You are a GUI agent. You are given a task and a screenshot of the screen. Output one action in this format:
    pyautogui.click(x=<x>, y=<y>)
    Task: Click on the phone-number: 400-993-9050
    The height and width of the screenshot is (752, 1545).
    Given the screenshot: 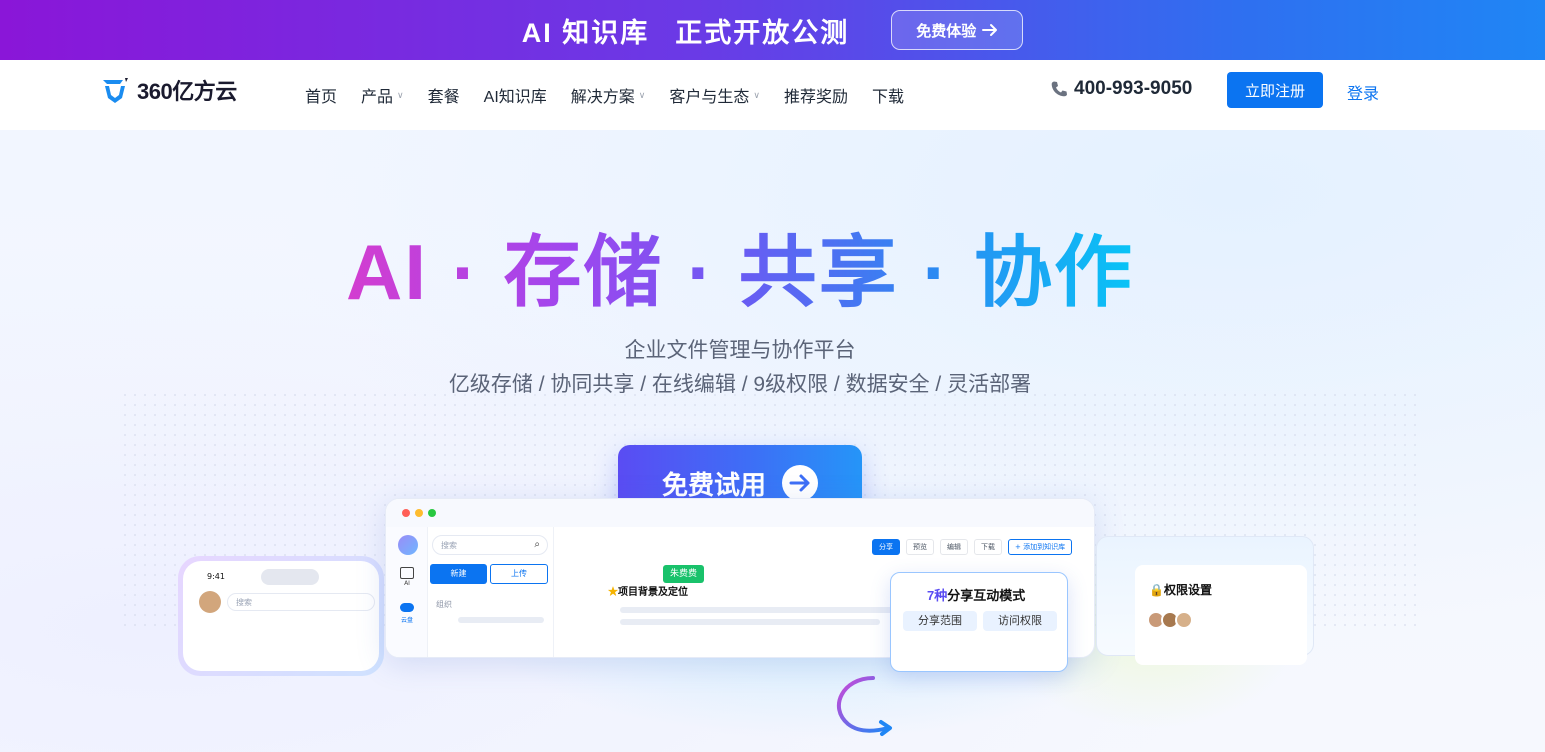 What is the action you would take?
    pyautogui.click(x=1121, y=89)
    